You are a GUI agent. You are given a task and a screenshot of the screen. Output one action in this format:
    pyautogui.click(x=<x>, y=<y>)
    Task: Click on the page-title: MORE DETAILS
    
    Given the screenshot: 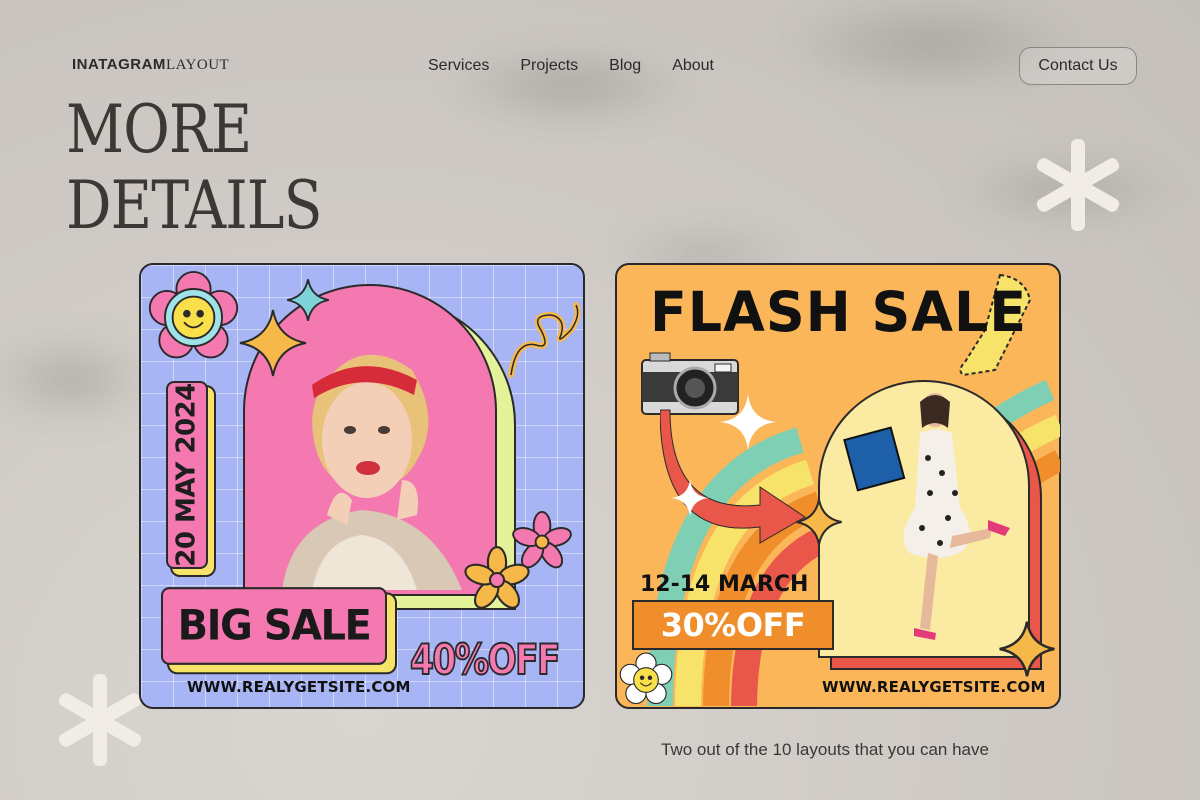 What is the action you would take?
    pyautogui.click(x=194, y=167)
    